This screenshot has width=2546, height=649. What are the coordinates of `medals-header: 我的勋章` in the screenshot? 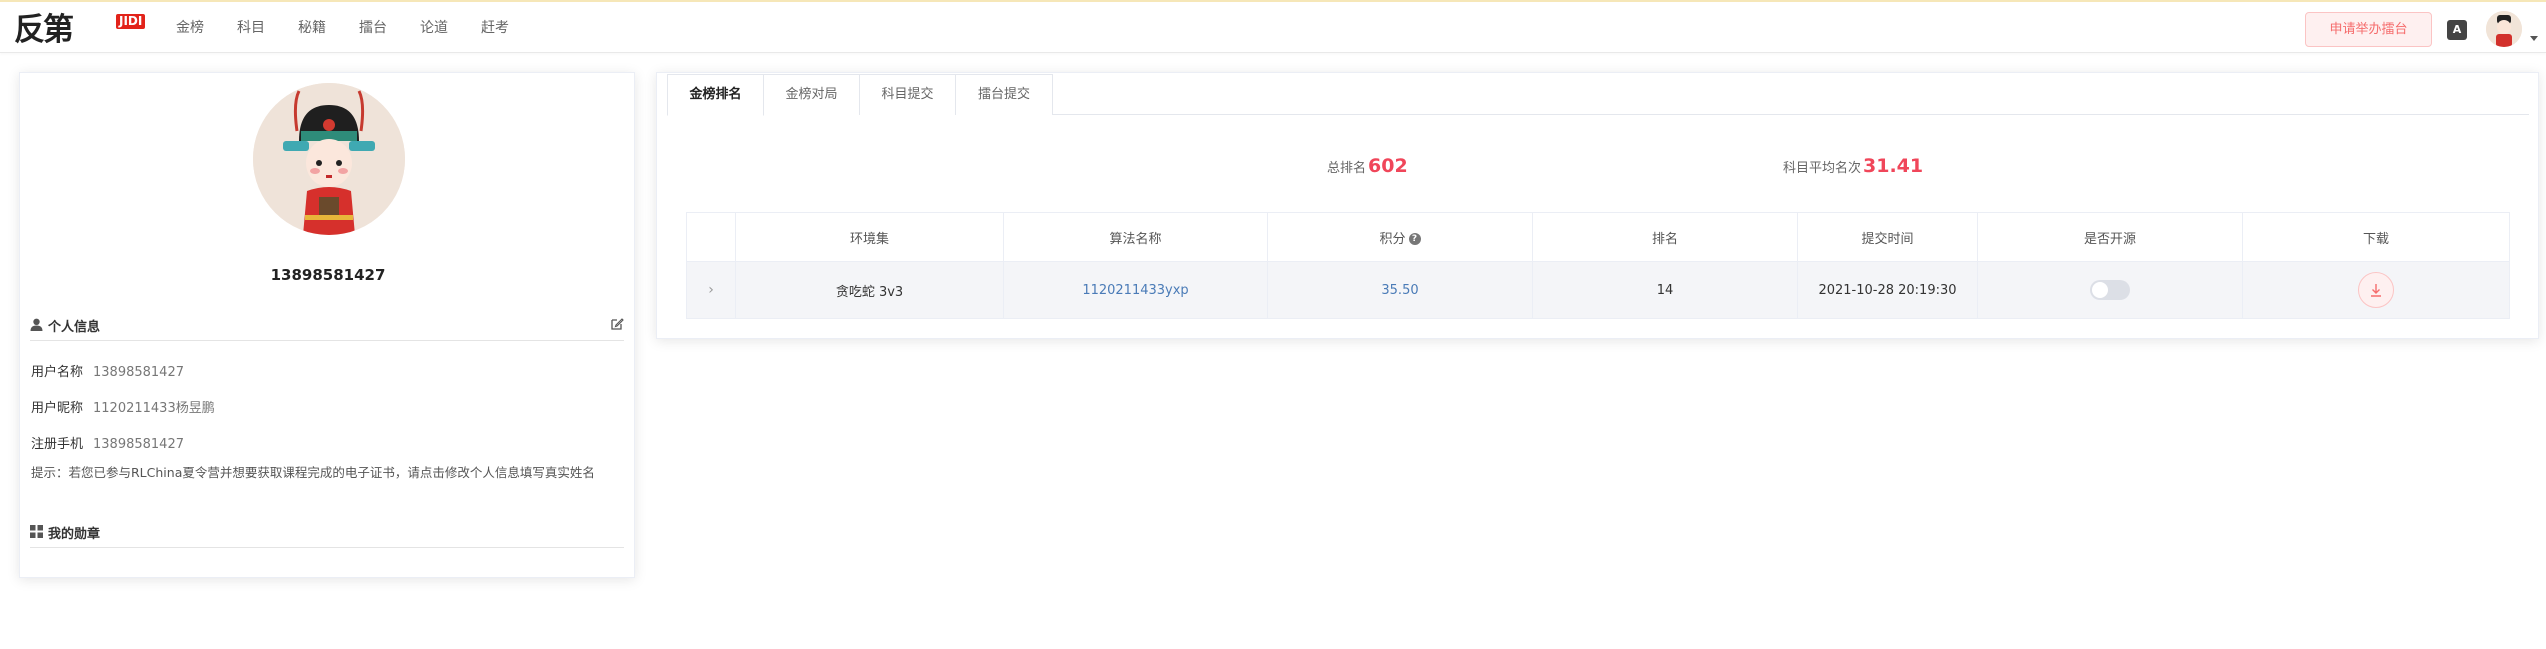 It's located at (327, 533).